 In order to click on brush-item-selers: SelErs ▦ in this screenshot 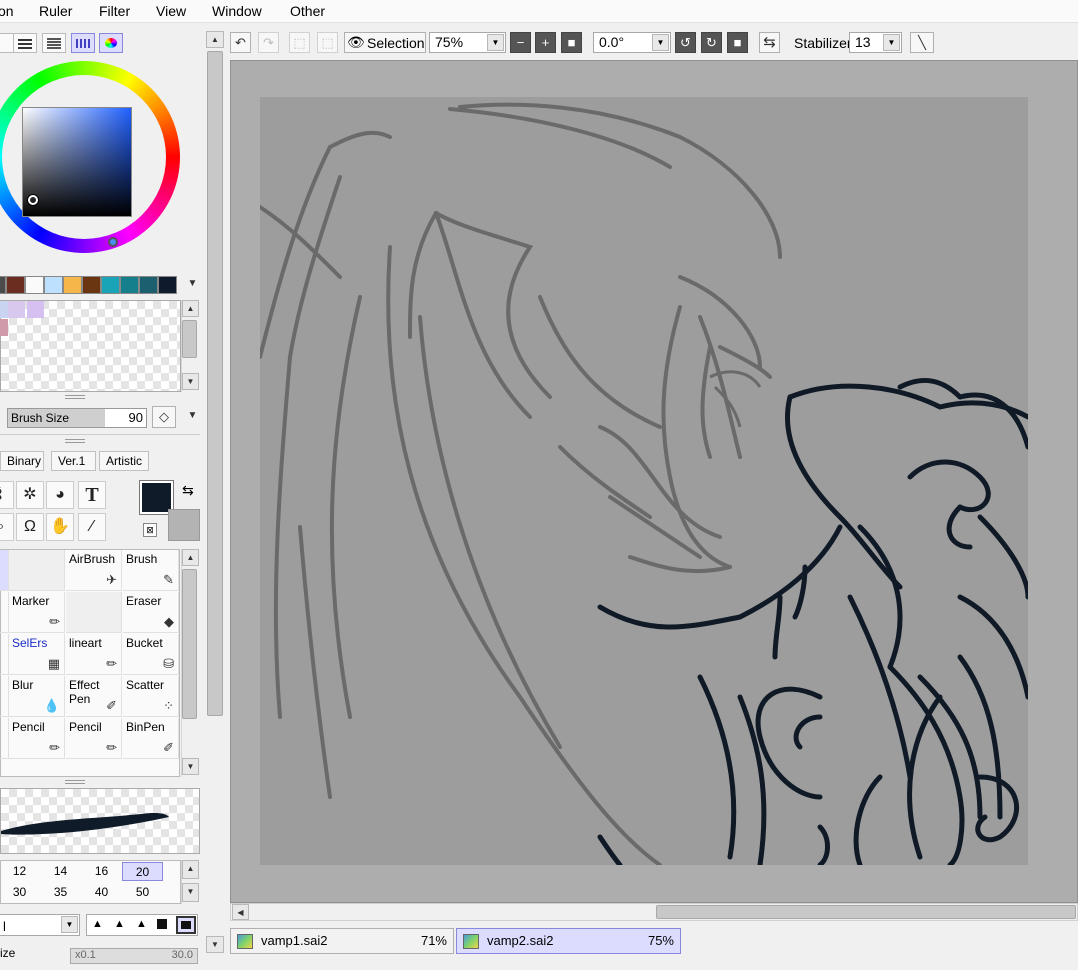, I will do `click(37, 654)`.